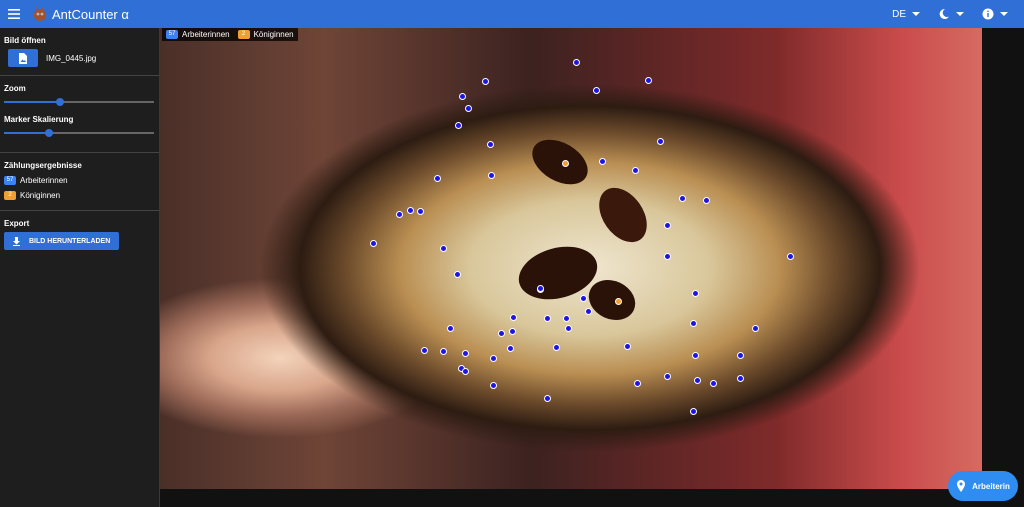  What do you see at coordinates (944, 13) in the screenshot?
I see `theme-icon` at bounding box center [944, 13].